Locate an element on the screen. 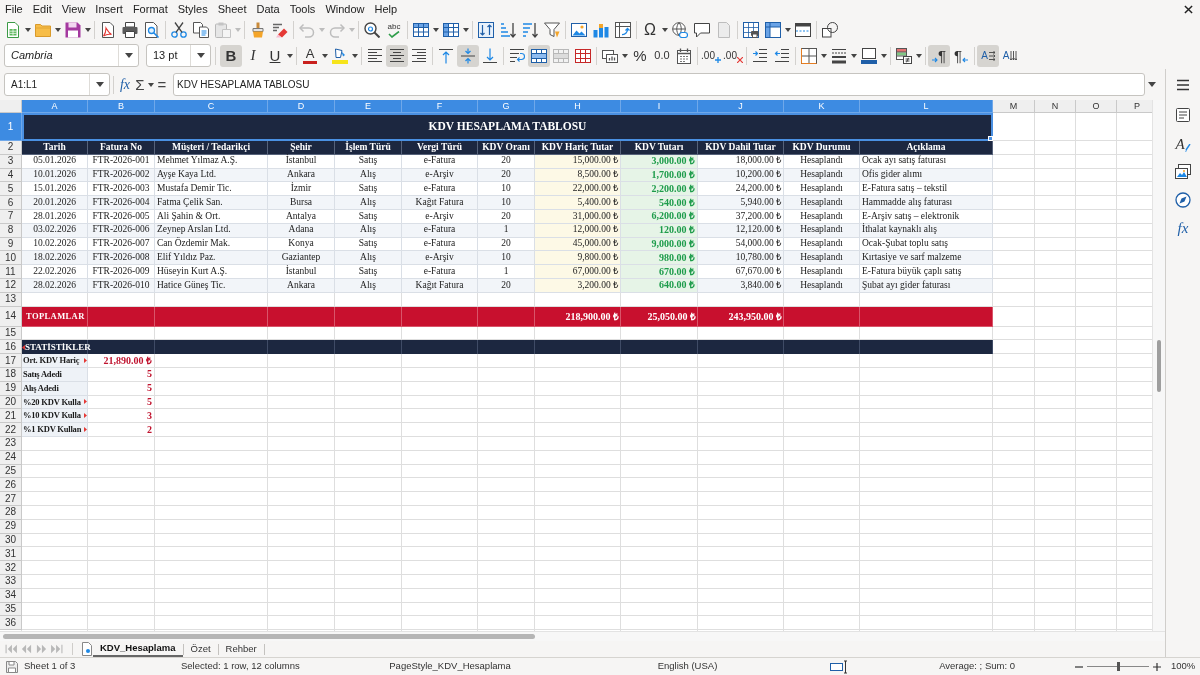  table-columns-icon is located at coordinates (451, 30).